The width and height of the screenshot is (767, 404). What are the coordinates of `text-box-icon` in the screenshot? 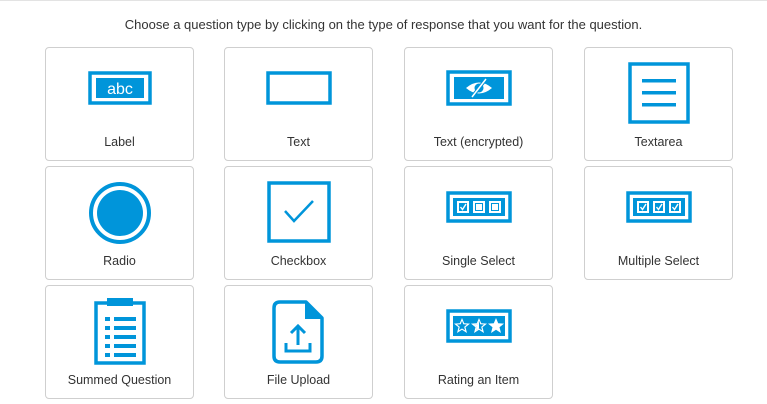 It's located at (298, 88).